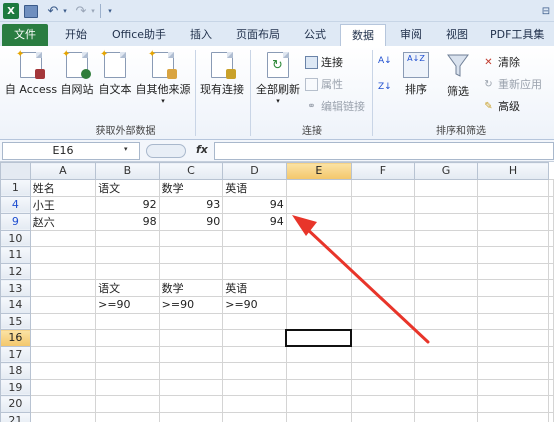  I want to click on tab-page-layout: 页面布局, so click(258, 35).